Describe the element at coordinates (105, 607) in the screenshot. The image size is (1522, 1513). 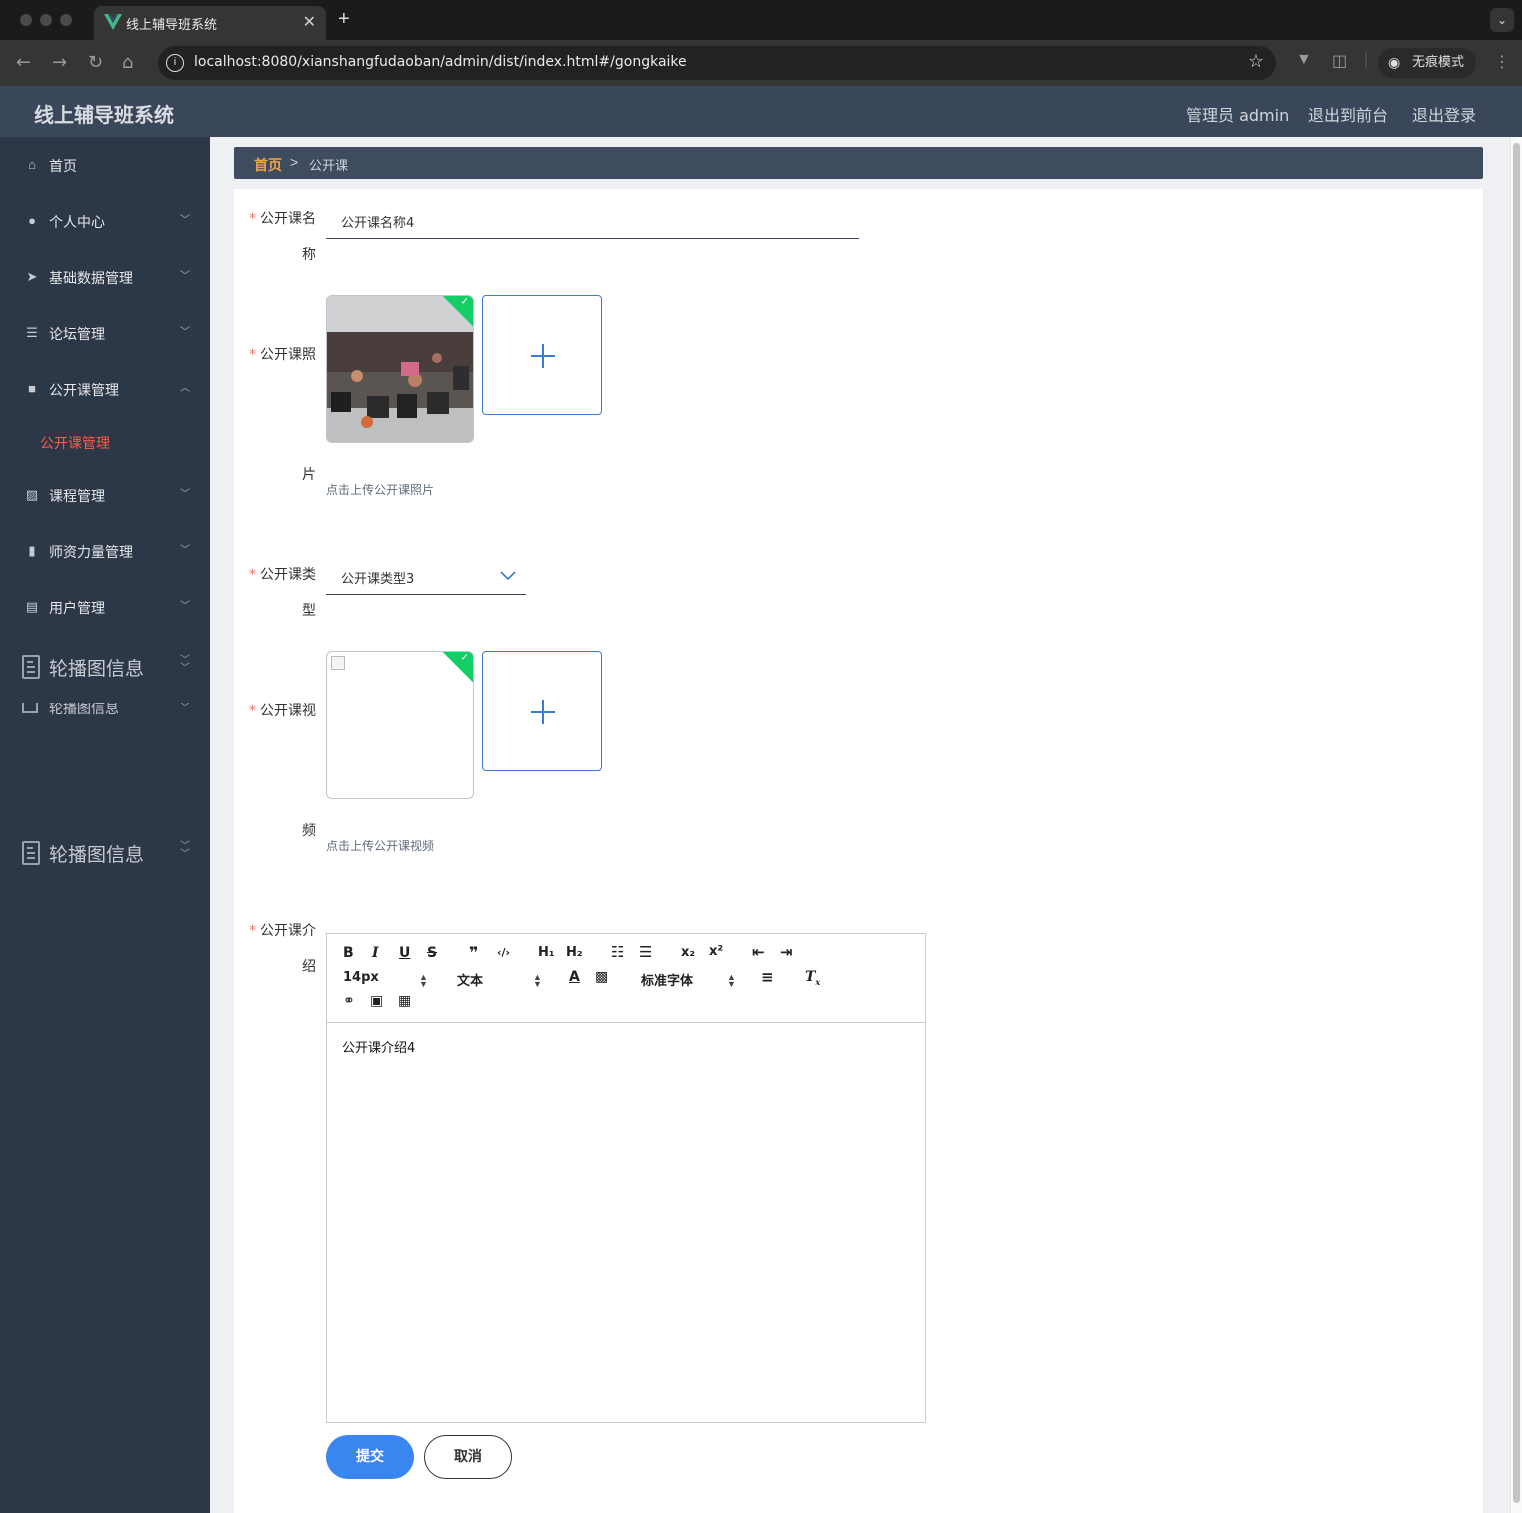
I see `sidebar-item-users: ▤ 用户管理 ﹀` at that location.